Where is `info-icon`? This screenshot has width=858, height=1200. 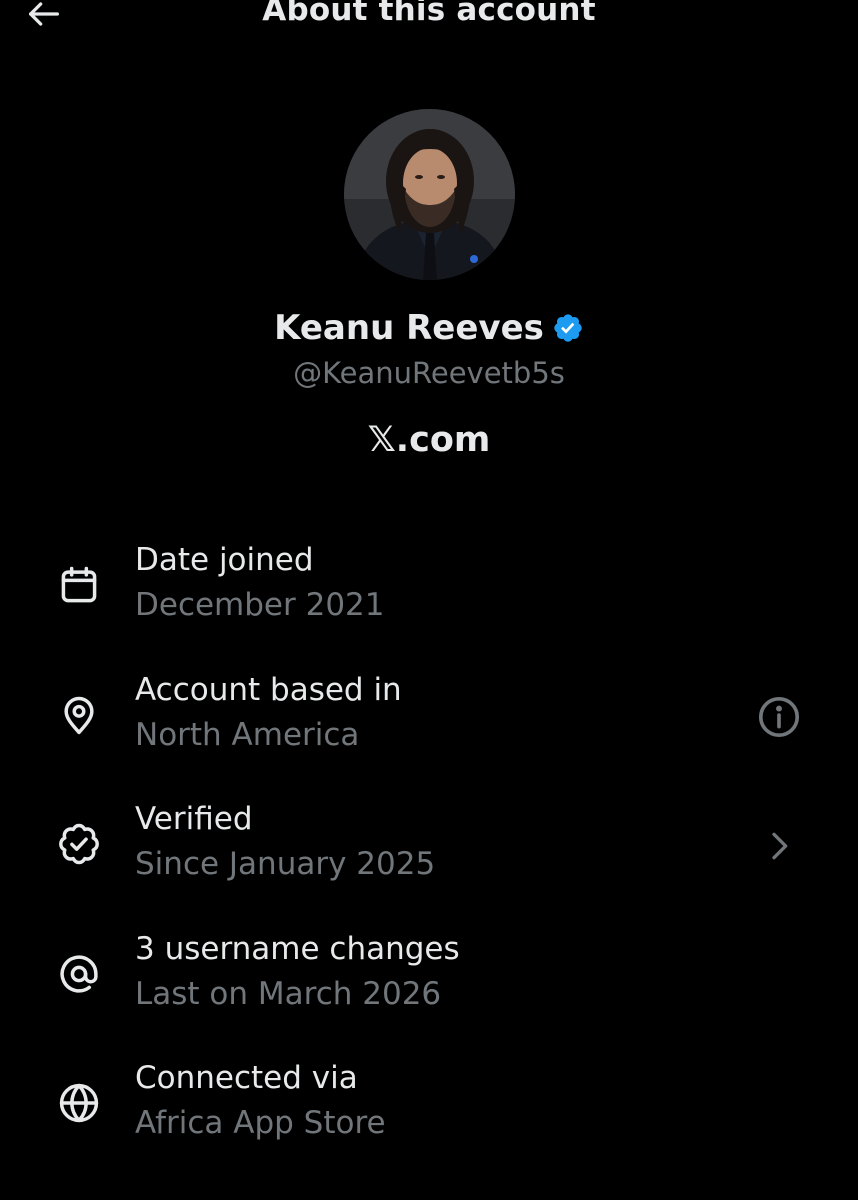
info-icon is located at coordinates (779, 717).